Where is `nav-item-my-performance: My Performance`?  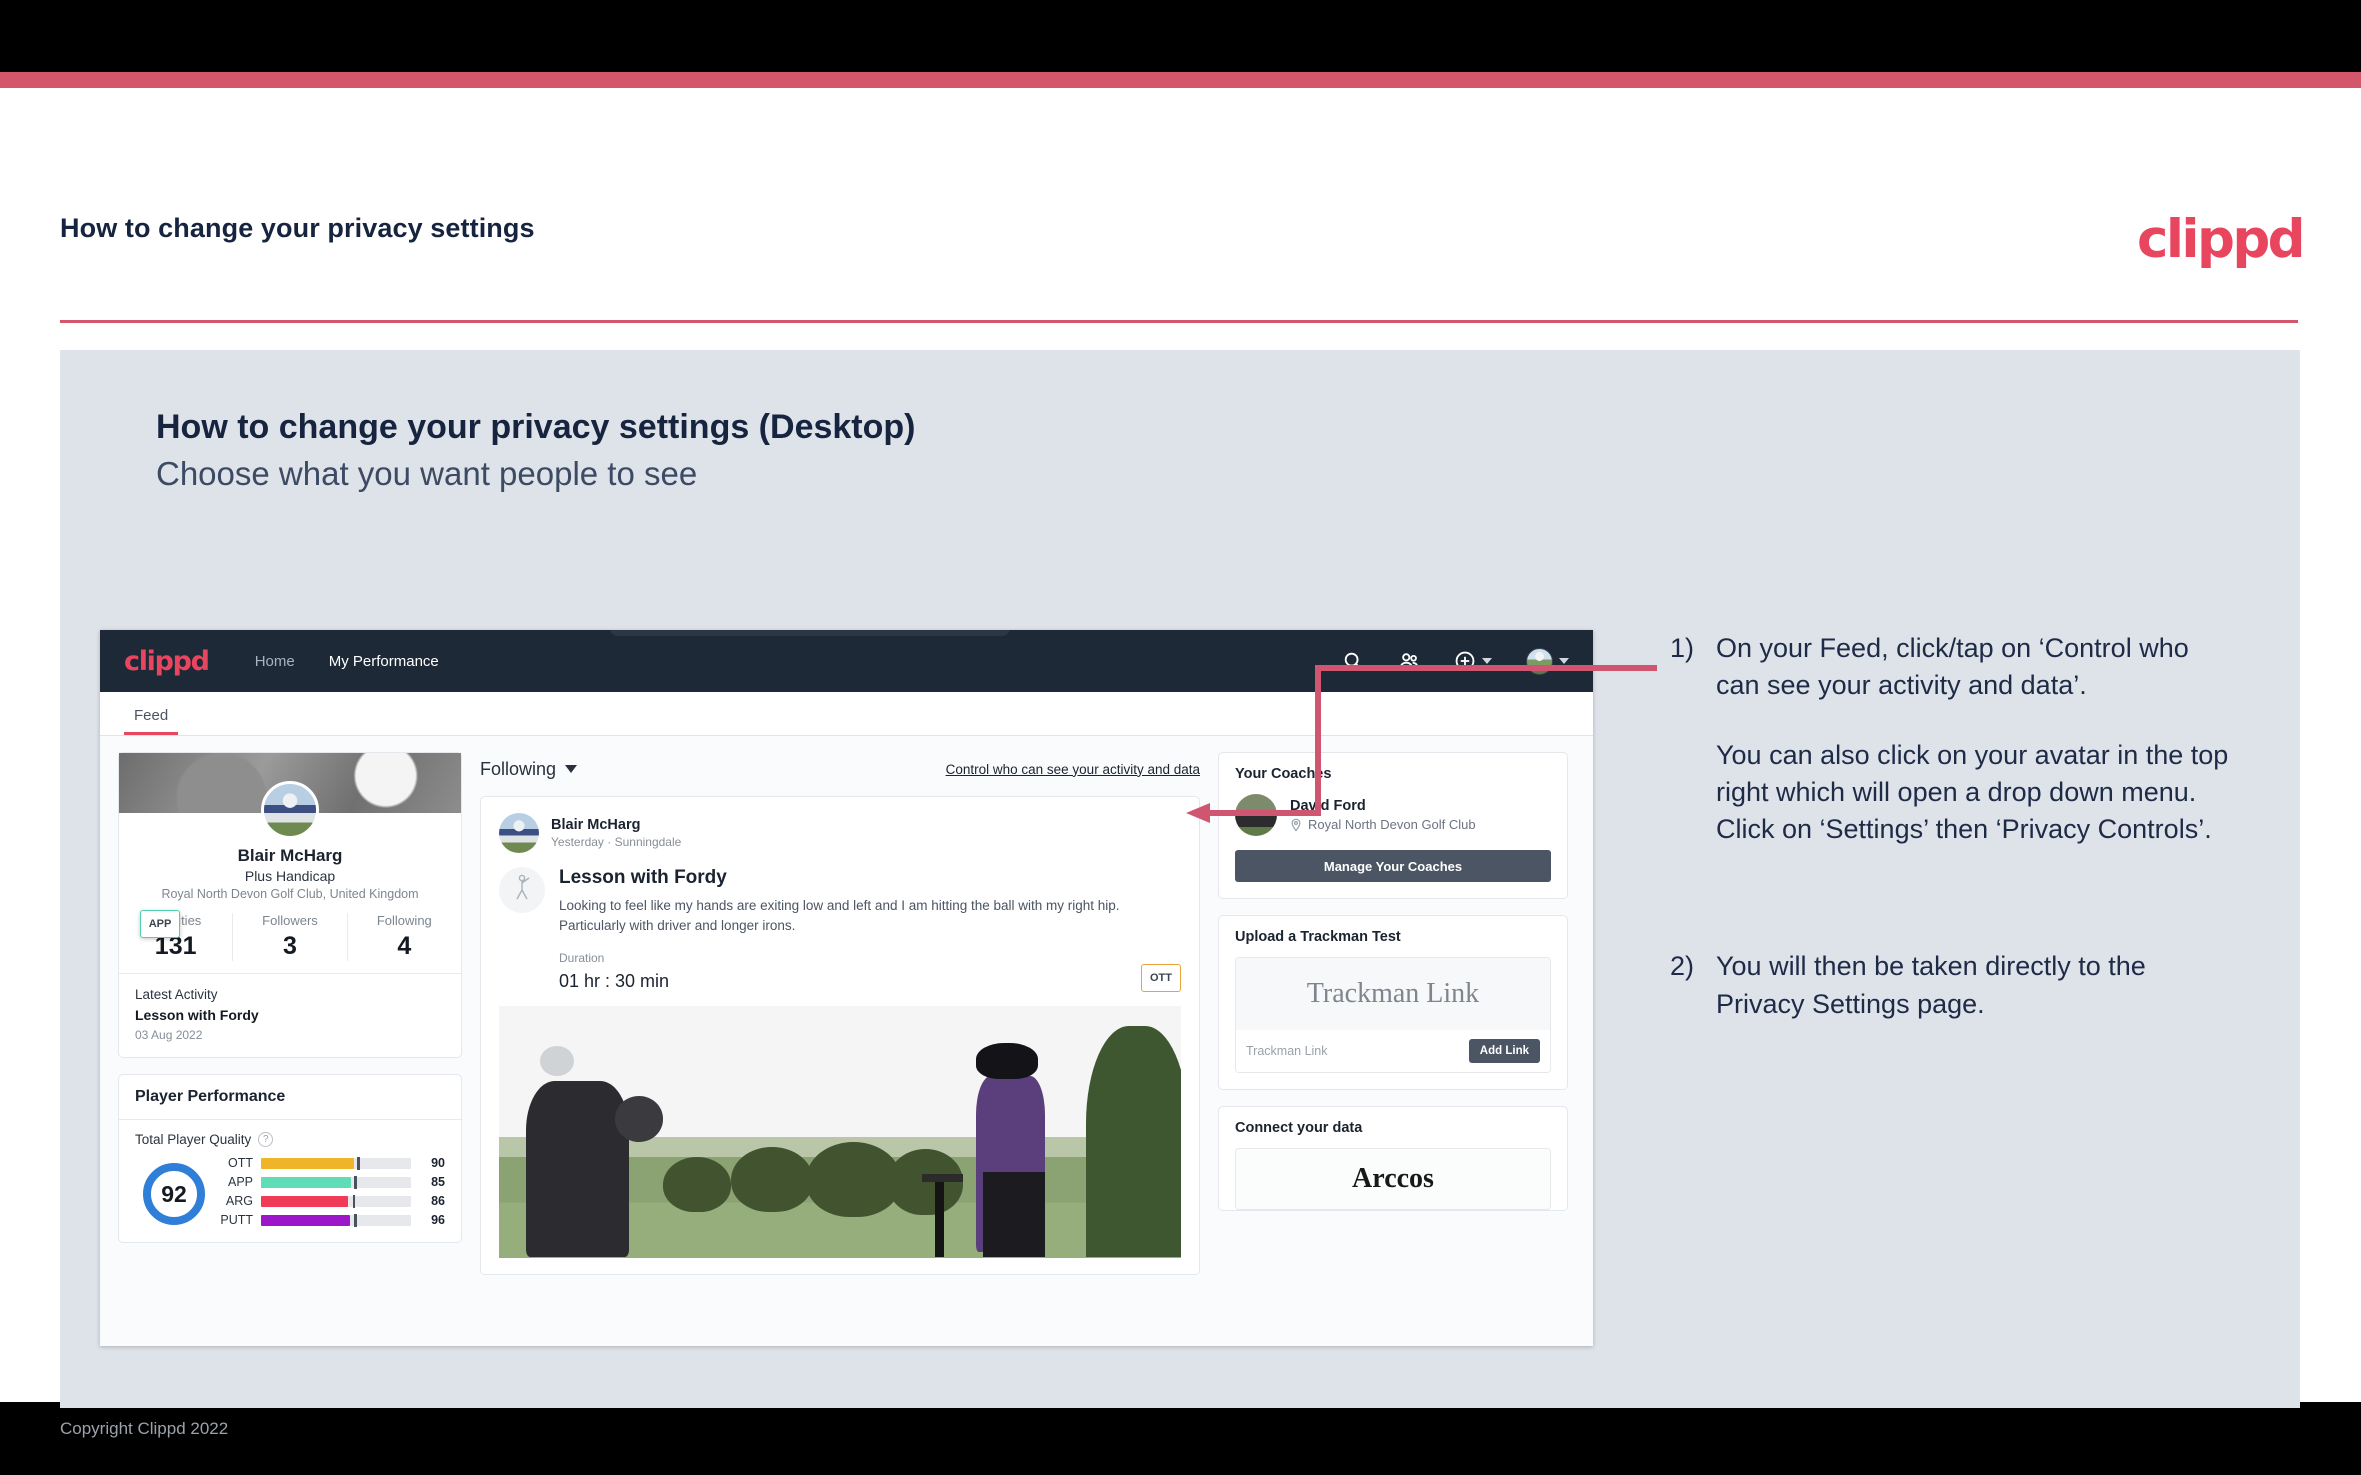 nav-item-my-performance: My Performance is located at coordinates (384, 661).